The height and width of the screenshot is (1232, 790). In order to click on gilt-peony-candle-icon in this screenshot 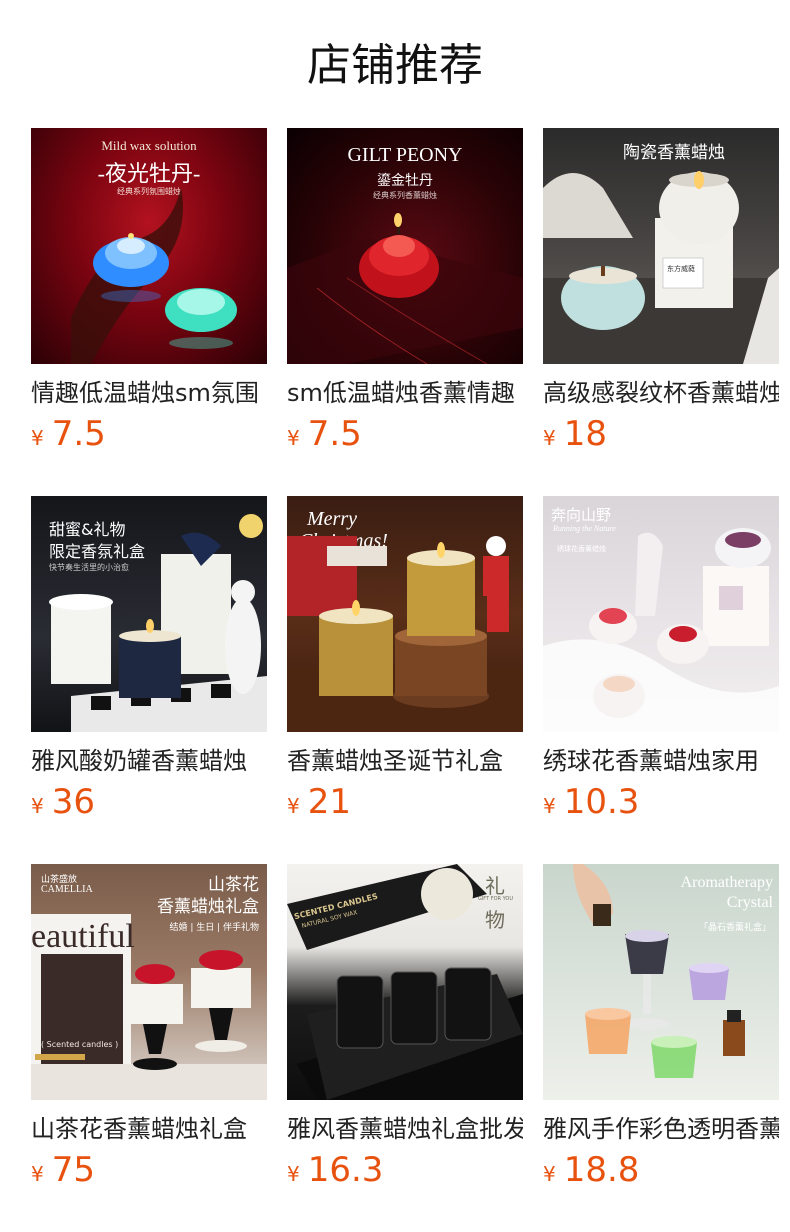, I will do `click(405, 288)`.